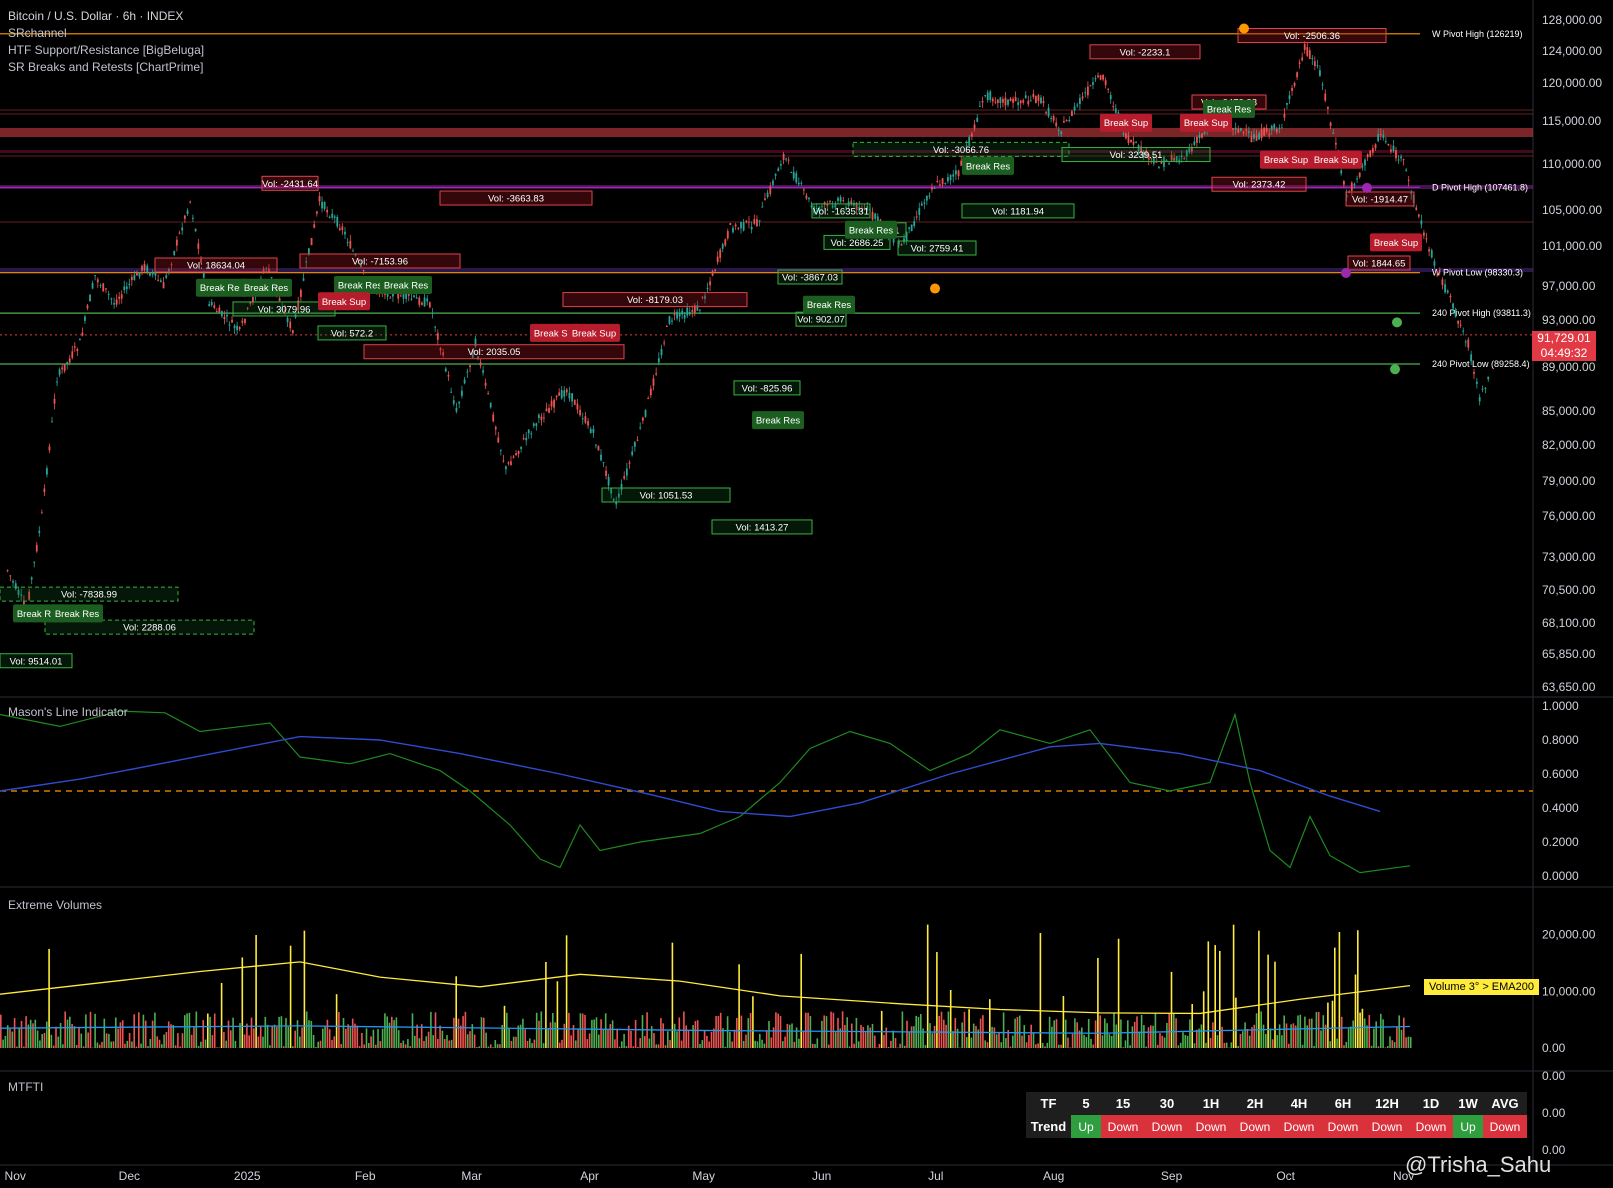  I want to click on time-tick-label: Oct, so click(1285, 1176).